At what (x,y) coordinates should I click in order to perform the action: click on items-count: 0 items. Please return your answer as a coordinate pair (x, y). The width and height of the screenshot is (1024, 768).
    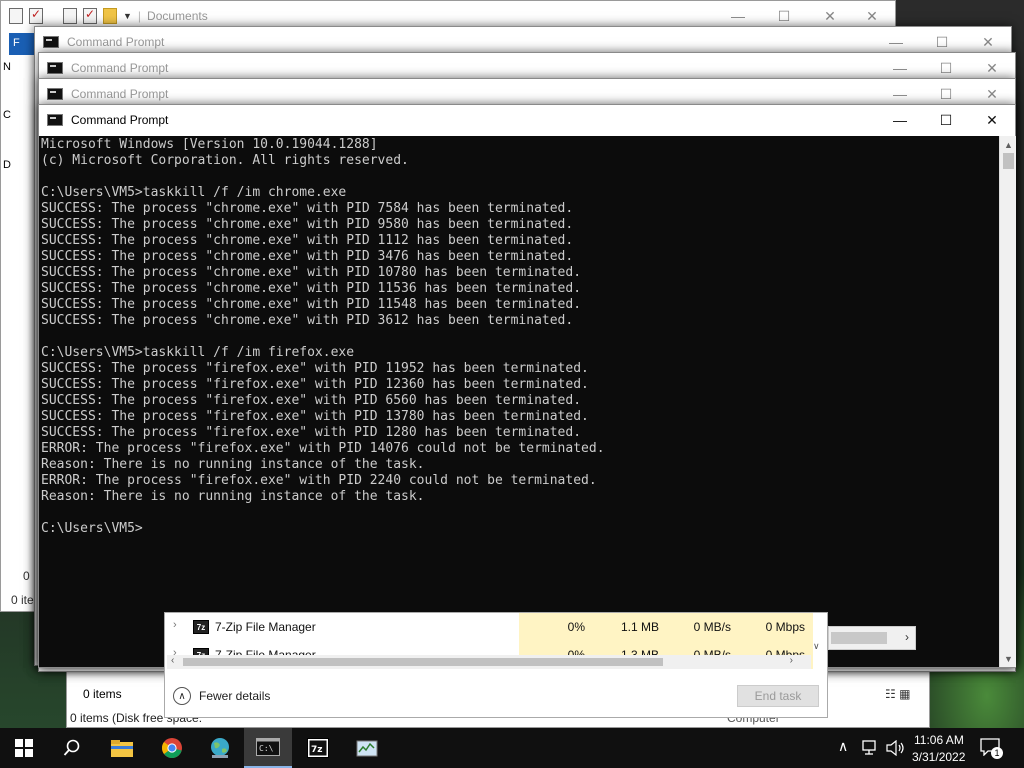
    Looking at the image, I should click on (102, 694).